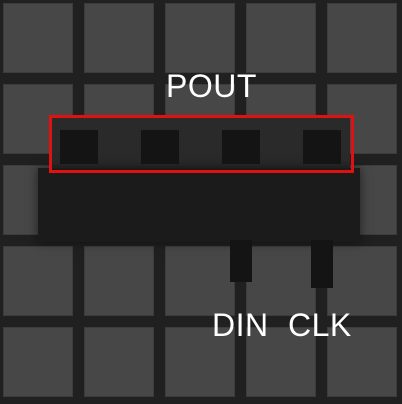 This screenshot has height=404, width=402. What do you see at coordinates (201, 144) in the screenshot?
I see `pout-highlight-box` at bounding box center [201, 144].